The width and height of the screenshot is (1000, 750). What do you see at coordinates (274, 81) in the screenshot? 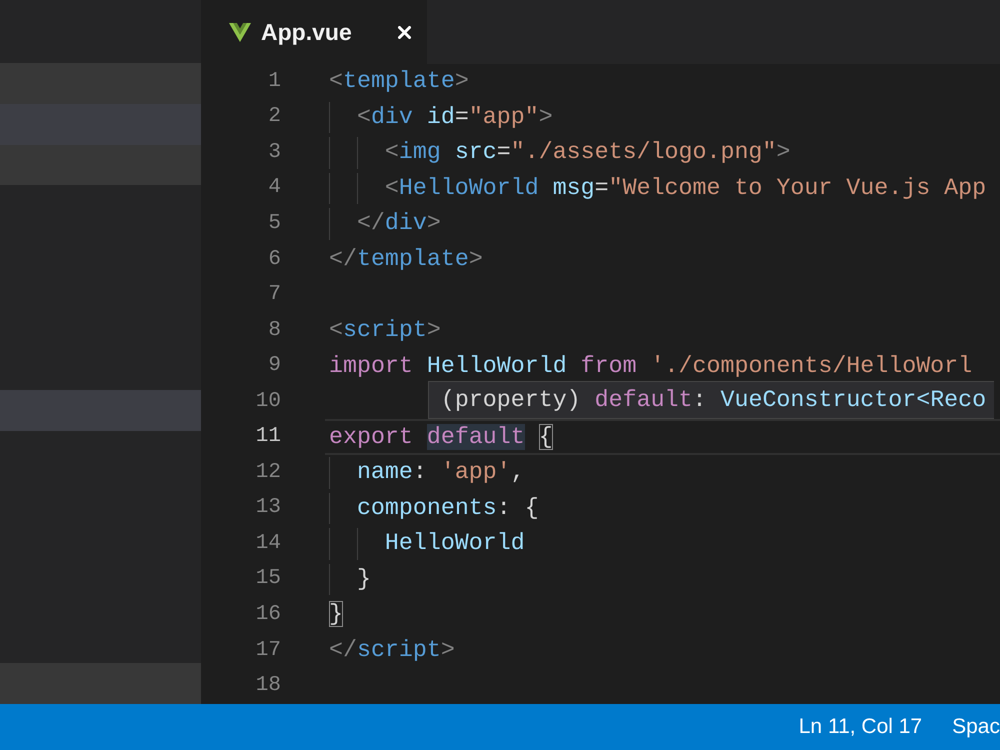
I see `line-number: 1` at bounding box center [274, 81].